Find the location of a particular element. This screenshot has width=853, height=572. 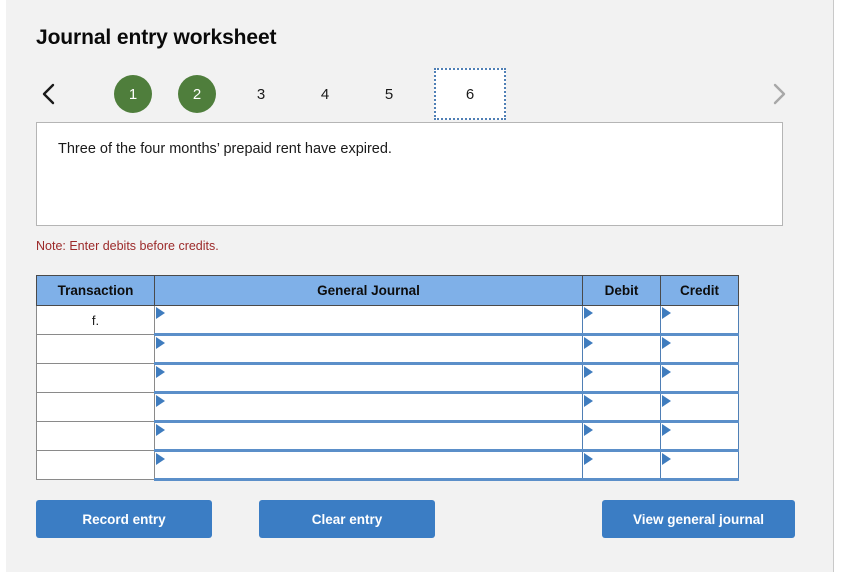

step-label: 3 is located at coordinates (261, 94).